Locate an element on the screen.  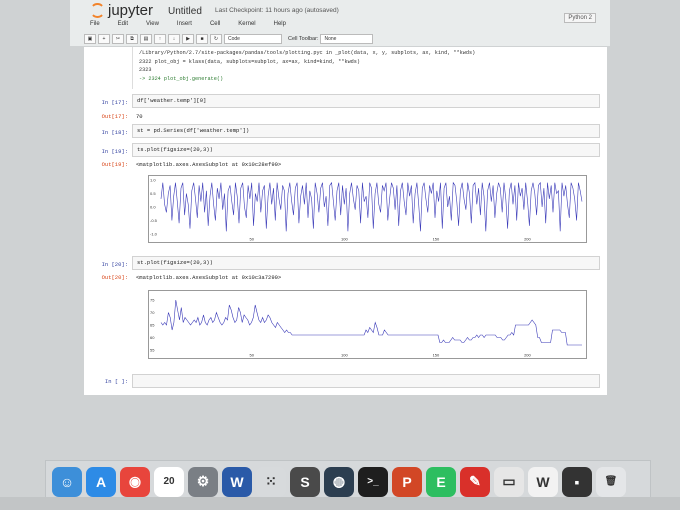
jupyter-ring-icon is located at coordinates (97, 10).